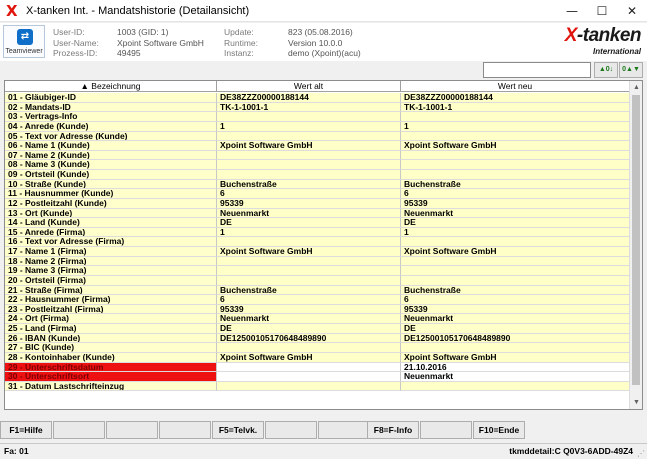  What do you see at coordinates (315, 43) in the screenshot?
I see `runtime-value: Version 10.0.0` at bounding box center [315, 43].